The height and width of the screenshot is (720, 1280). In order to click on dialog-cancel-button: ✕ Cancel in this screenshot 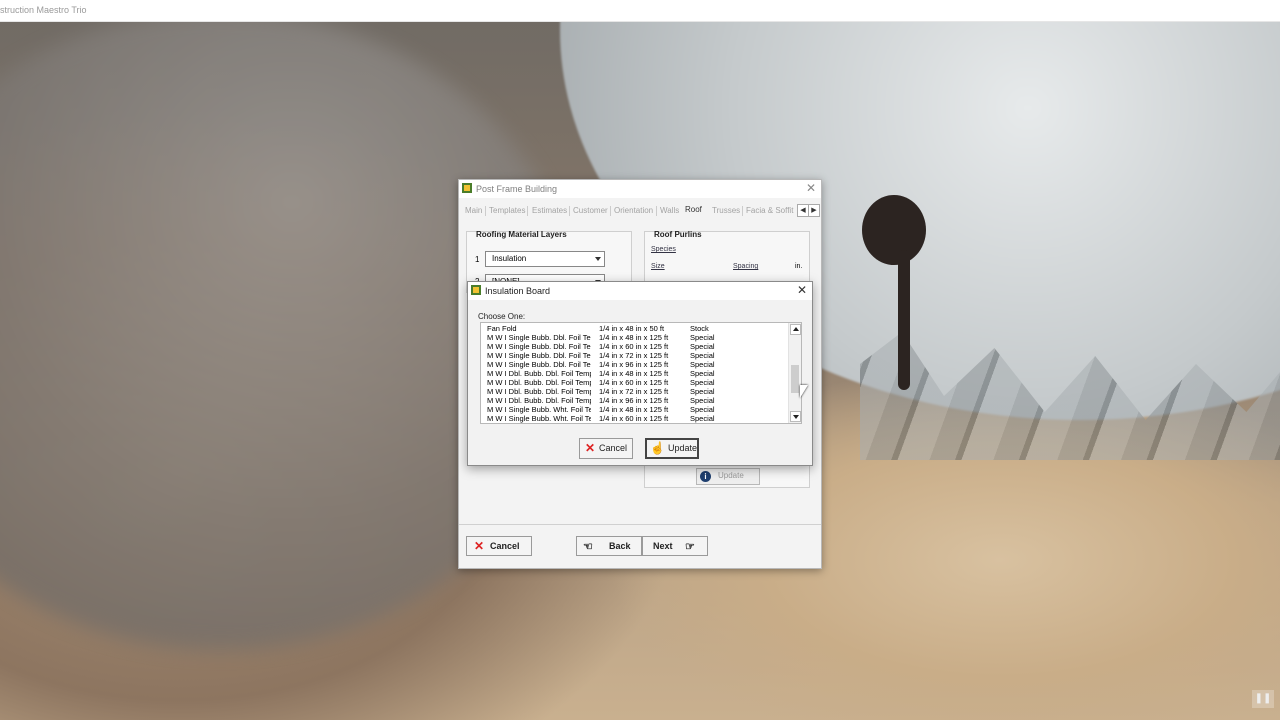, I will do `click(606, 448)`.